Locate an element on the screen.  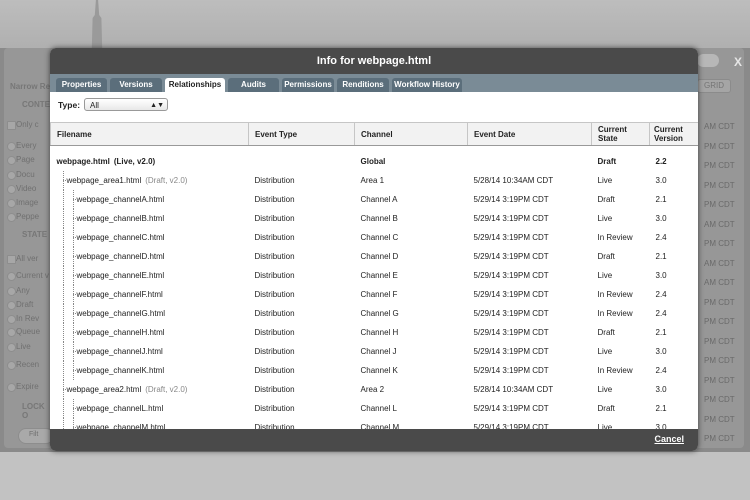
dialog-footer: Cancel is located at coordinates (374, 440).